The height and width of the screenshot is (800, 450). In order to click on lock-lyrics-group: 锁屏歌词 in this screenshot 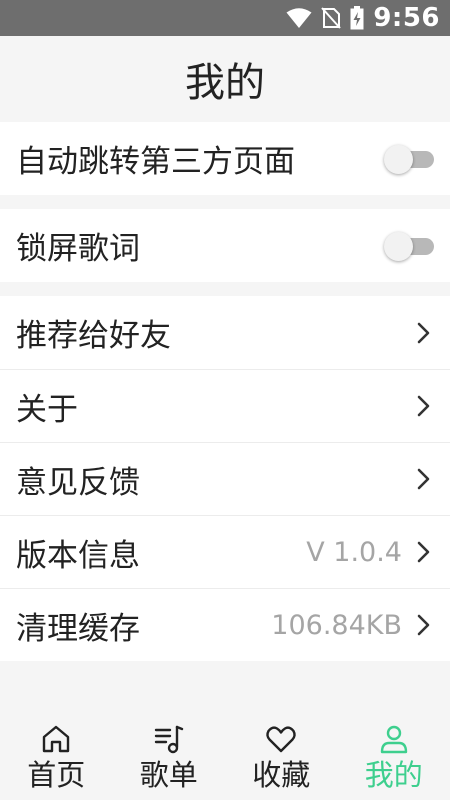, I will do `click(225, 245)`.